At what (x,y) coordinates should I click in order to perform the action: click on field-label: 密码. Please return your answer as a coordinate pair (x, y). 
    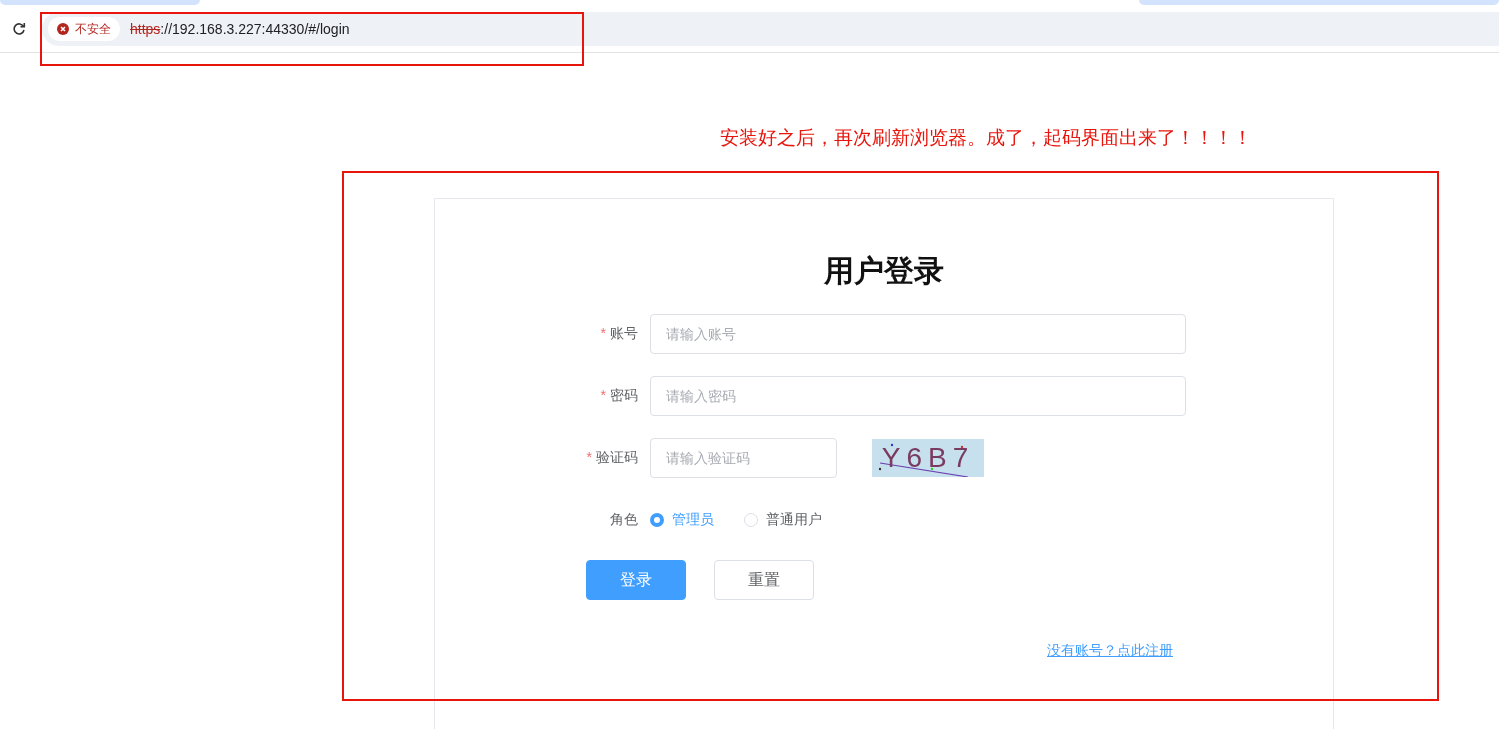
    Looking at the image, I should click on (624, 395).